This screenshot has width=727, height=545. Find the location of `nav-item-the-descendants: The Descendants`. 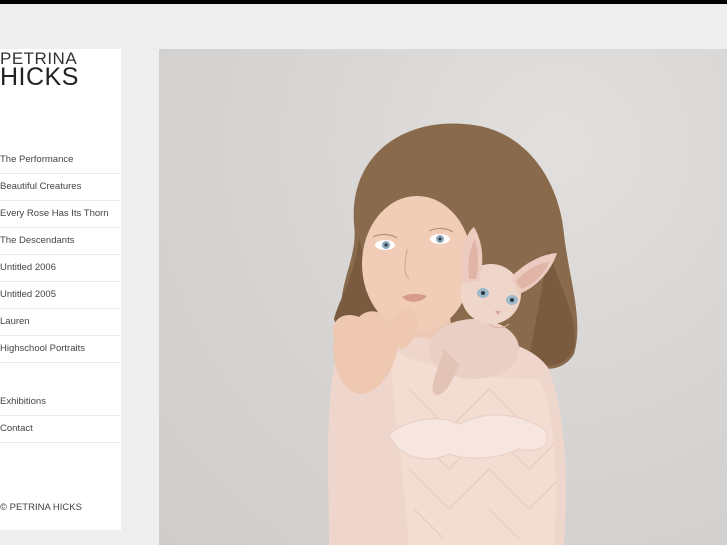

nav-item-the-descendants: The Descendants is located at coordinates (60, 241).